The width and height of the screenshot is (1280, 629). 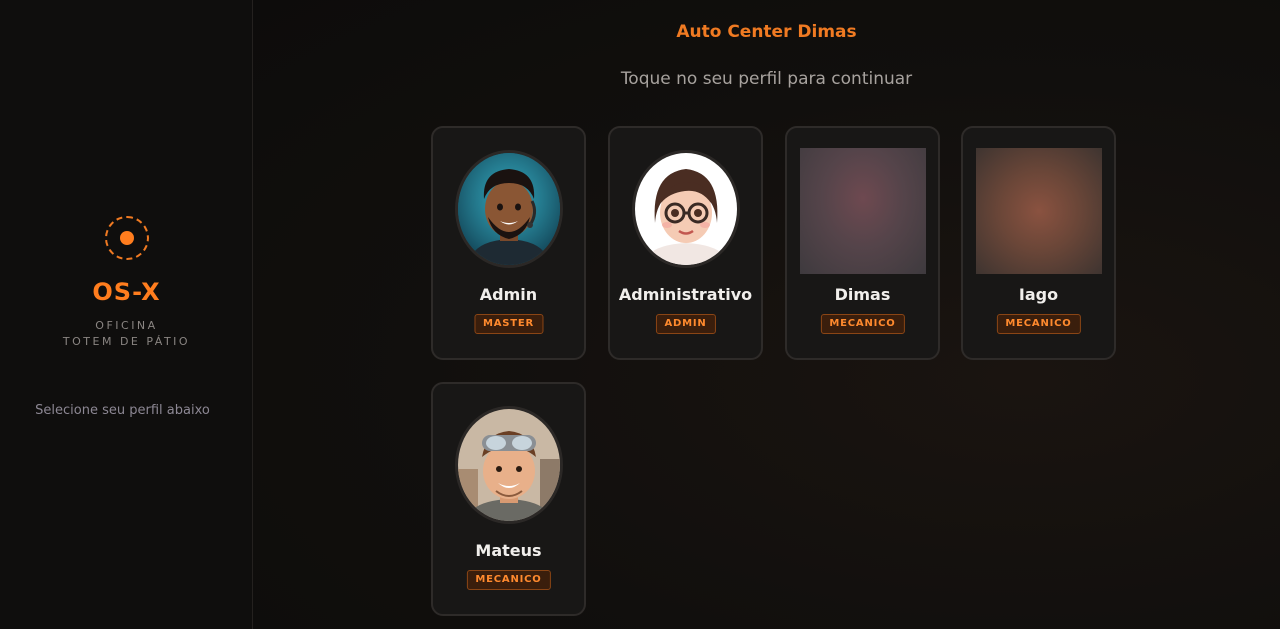 What do you see at coordinates (508, 324) in the screenshot?
I see `role-badge: MASTER` at bounding box center [508, 324].